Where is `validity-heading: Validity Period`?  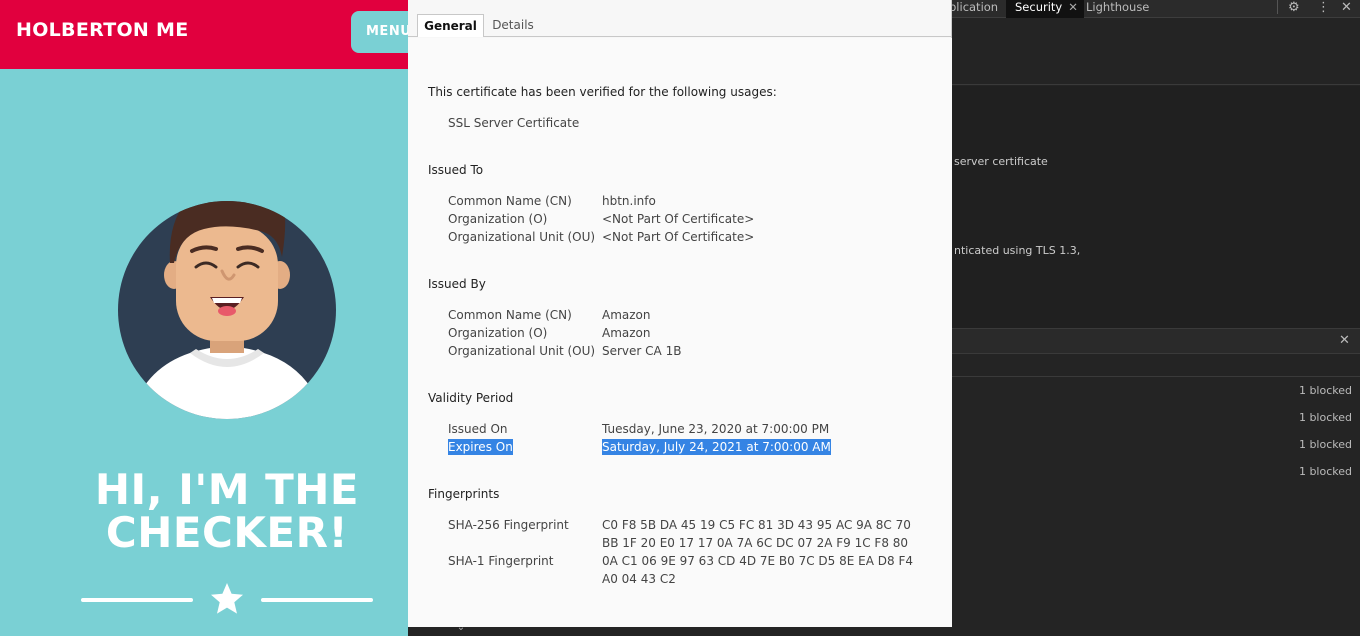 validity-heading: Validity Period is located at coordinates (471, 398).